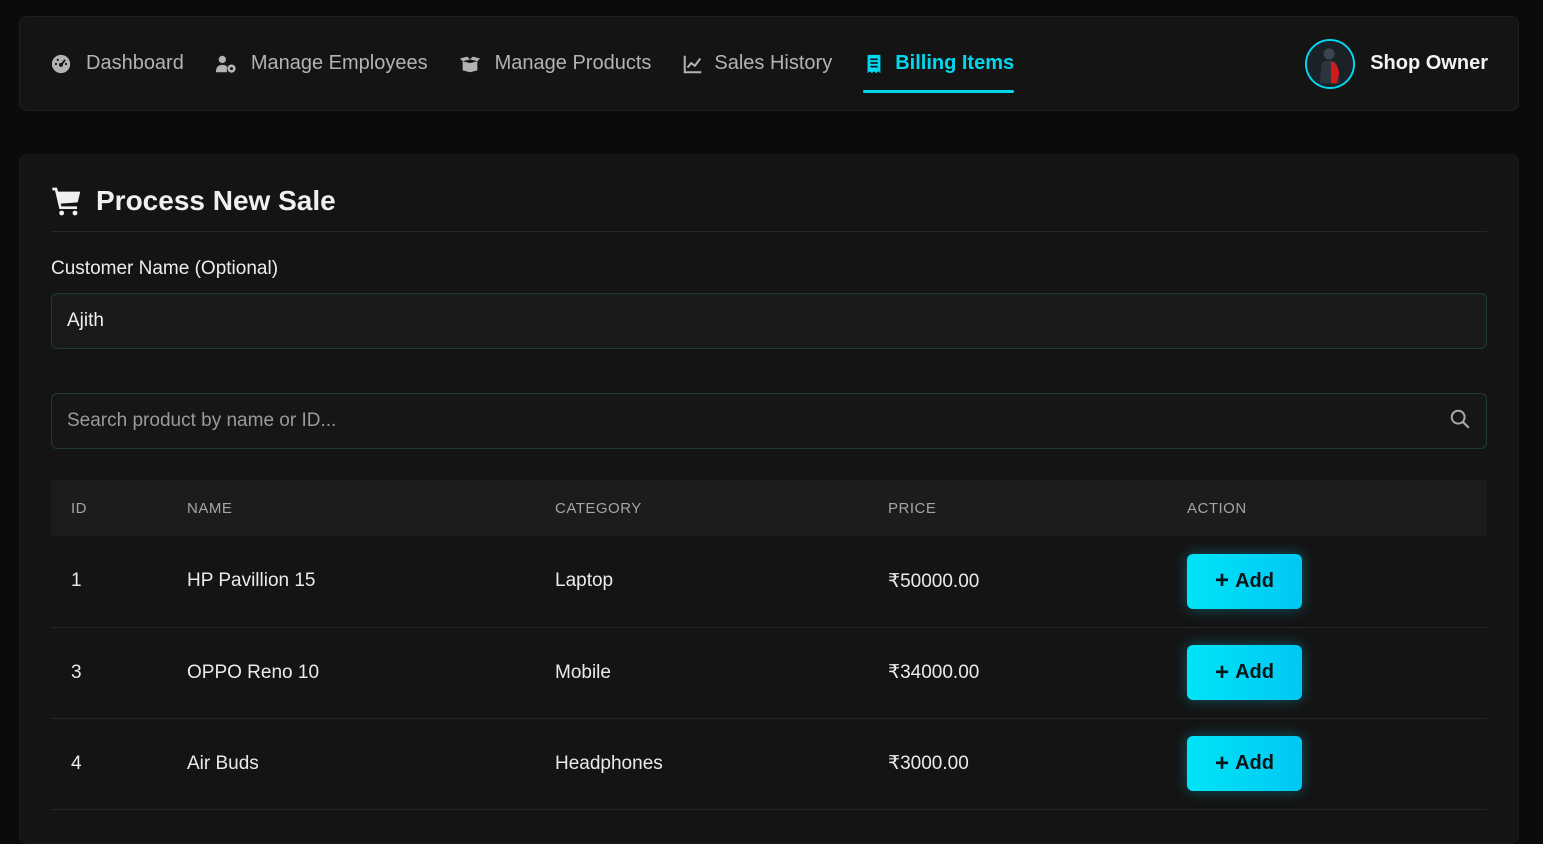 The width and height of the screenshot is (1543, 844). What do you see at coordinates (583, 672) in the screenshot?
I see `cell-category: Mobile` at bounding box center [583, 672].